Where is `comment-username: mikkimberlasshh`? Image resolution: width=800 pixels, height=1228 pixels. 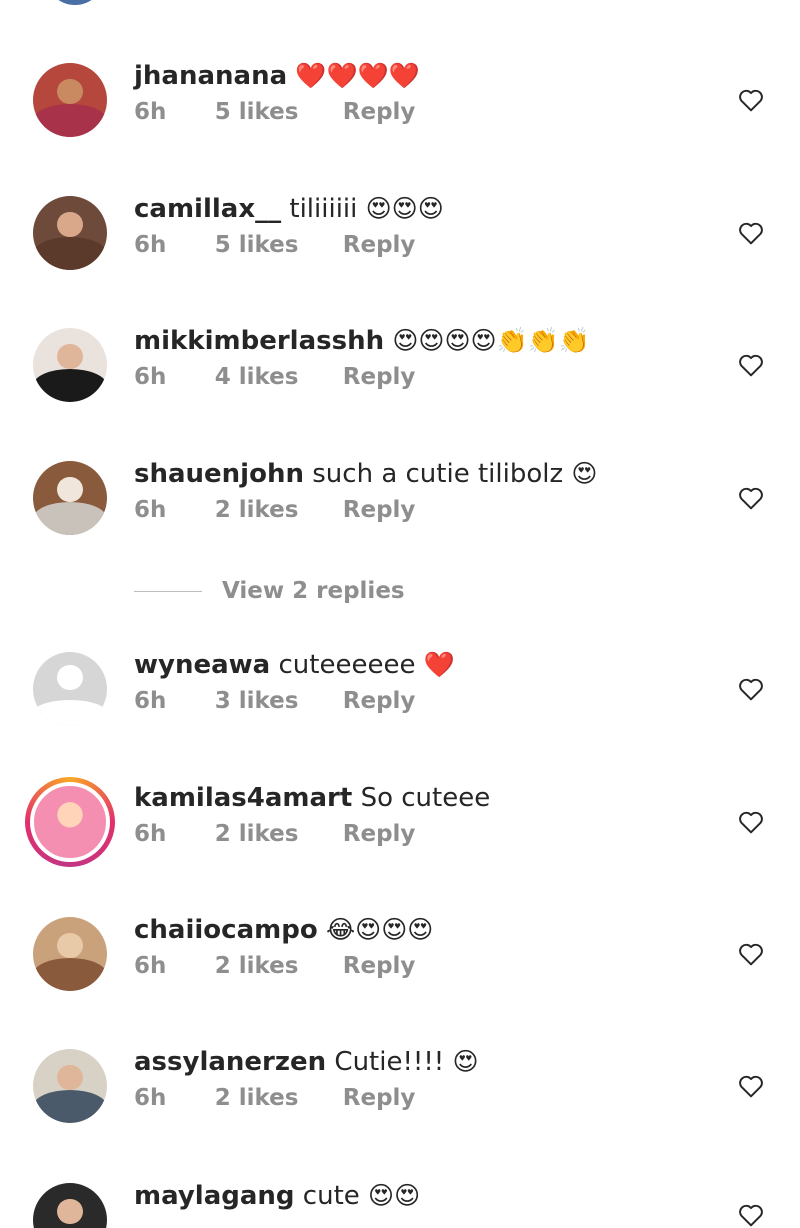 comment-username: mikkimberlasshh is located at coordinates (259, 341).